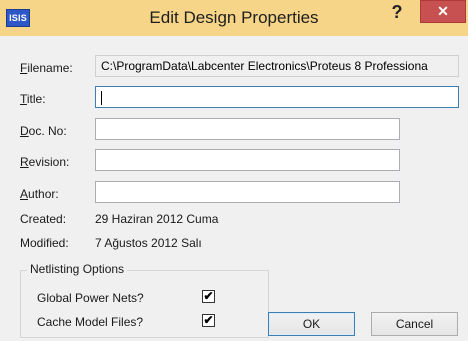 Image resolution: width=468 pixels, height=341 pixels. Describe the element at coordinates (90, 322) in the screenshot. I see `cache-model-files-label: Cache Model Files?` at that location.